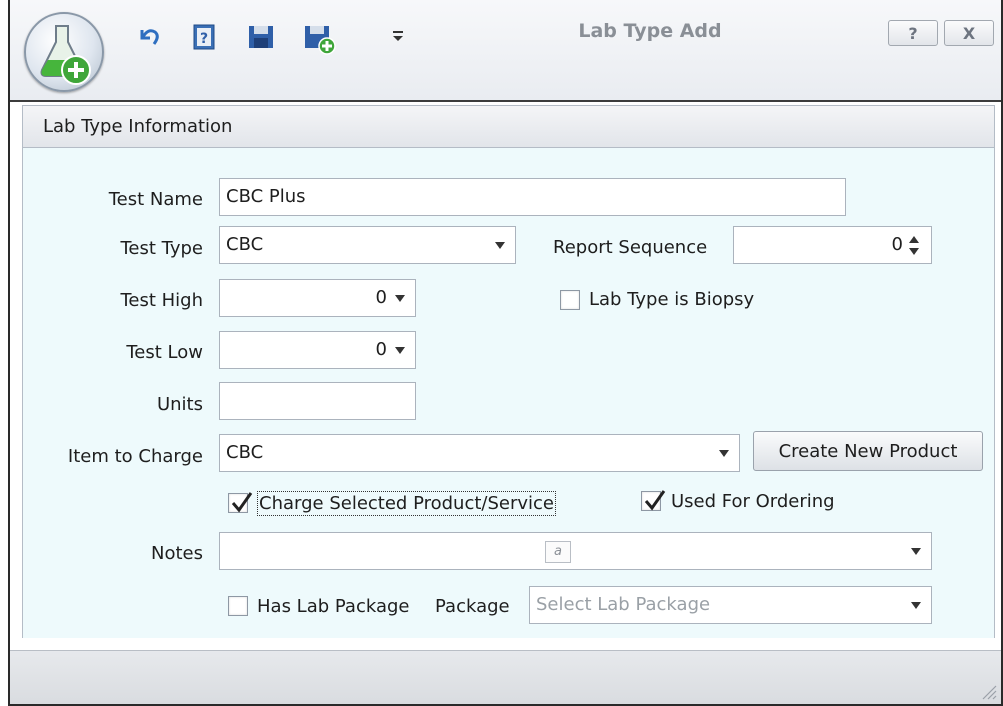  Describe the element at coordinates (532, 197) in the screenshot. I see `test-name-input: CBC Plus` at that location.